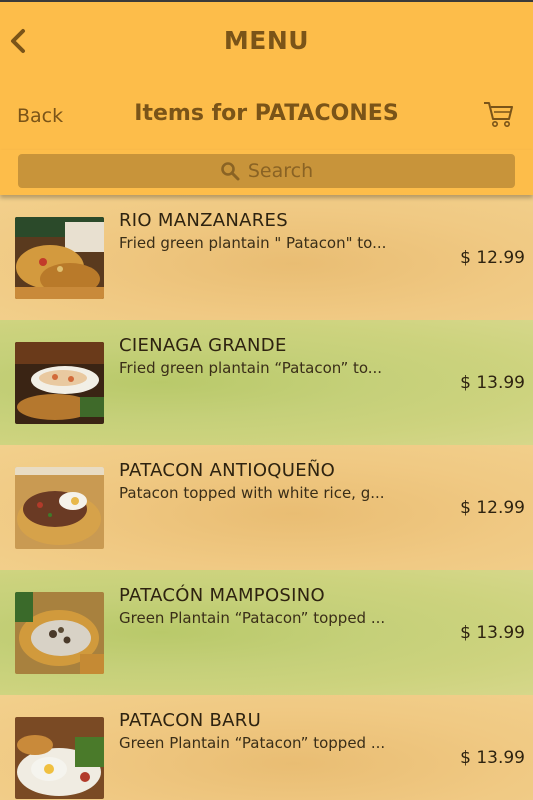 The height and width of the screenshot is (800, 533). Describe the element at coordinates (222, 595) in the screenshot. I see `item-name: PATACÓN MAMPOSINO` at that location.